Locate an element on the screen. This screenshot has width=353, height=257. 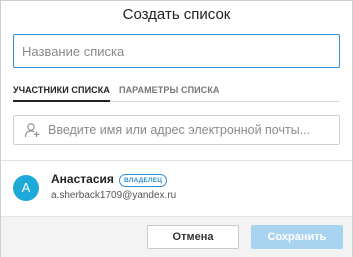
save-button: Сохранить is located at coordinates (297, 237).